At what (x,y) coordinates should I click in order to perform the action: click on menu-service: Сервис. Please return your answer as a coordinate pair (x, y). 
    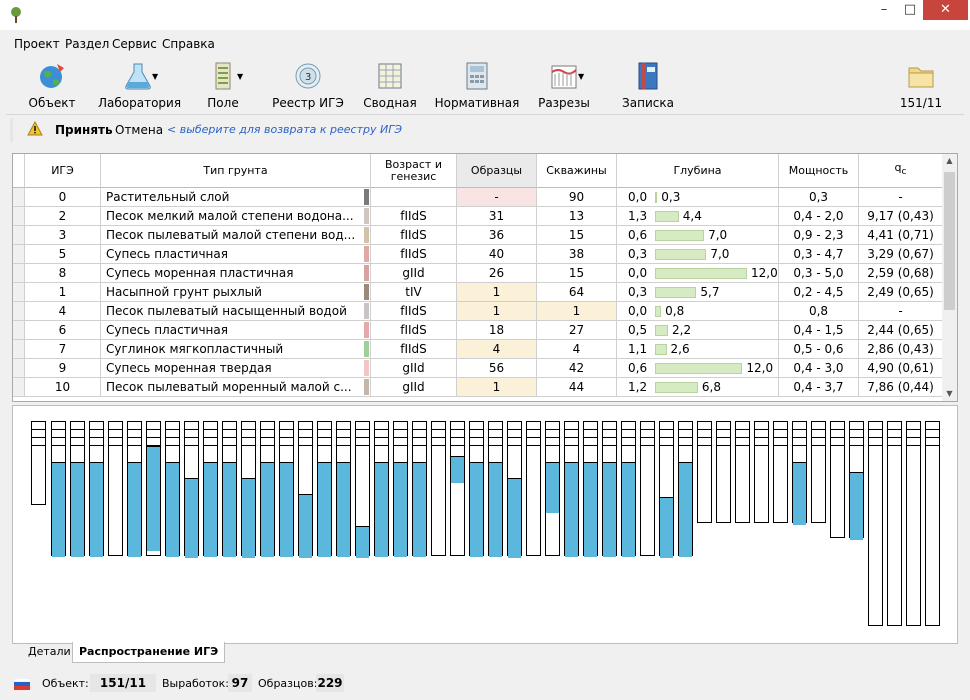
    Looking at the image, I should click on (134, 44).